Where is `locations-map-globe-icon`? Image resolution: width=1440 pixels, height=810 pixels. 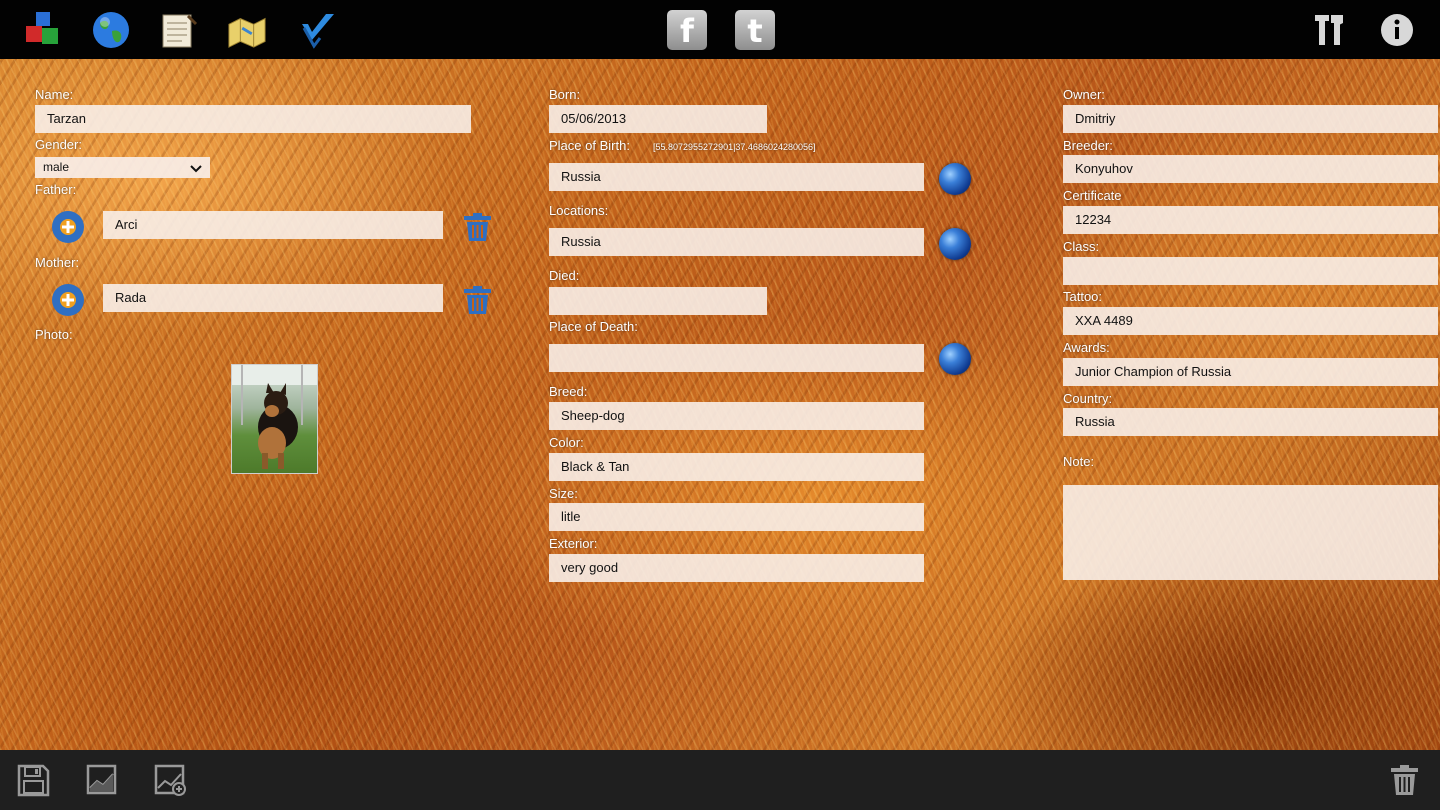 locations-map-globe-icon is located at coordinates (955, 244).